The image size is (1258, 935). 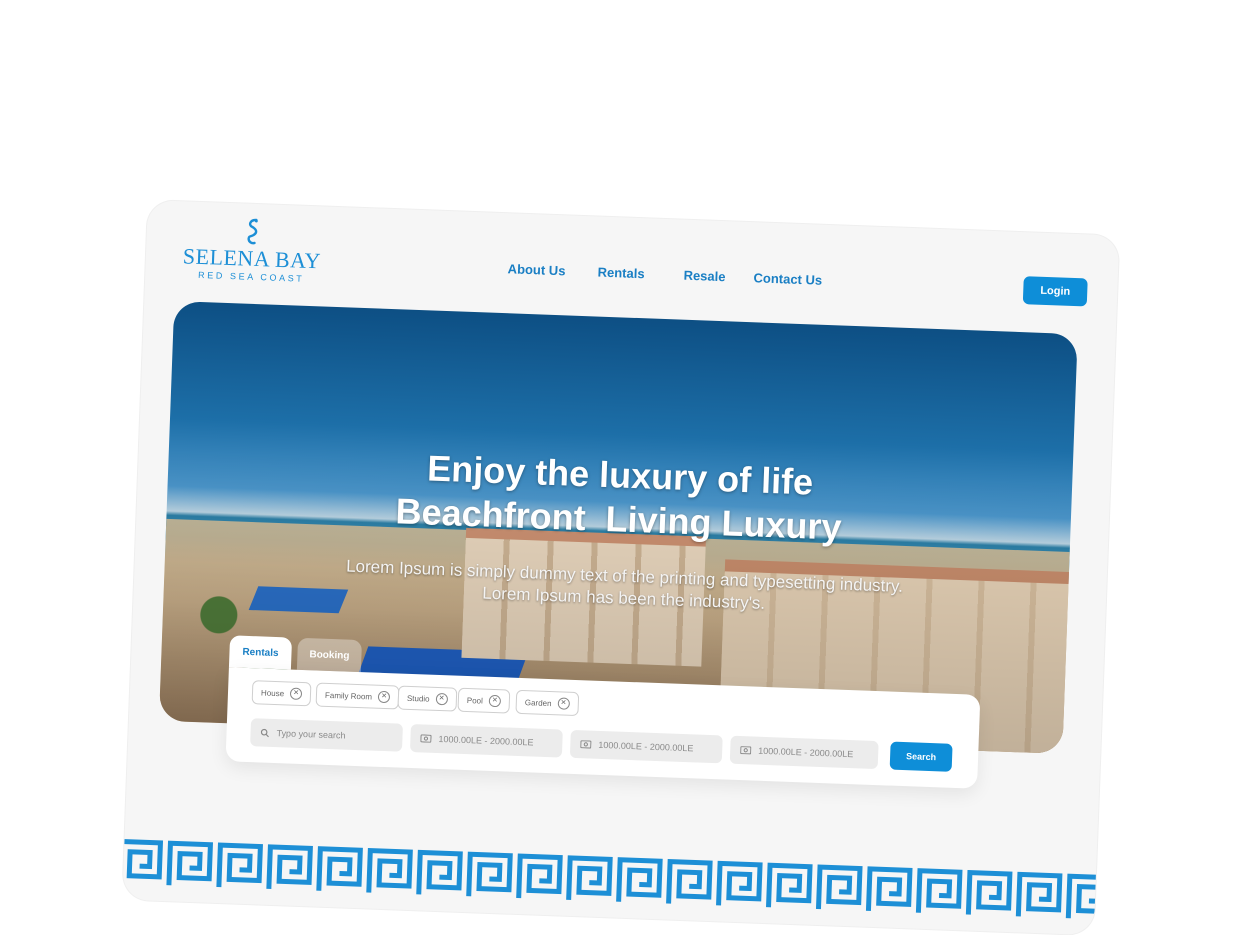 I want to click on nav-about-us: About Us, so click(x=536, y=269).